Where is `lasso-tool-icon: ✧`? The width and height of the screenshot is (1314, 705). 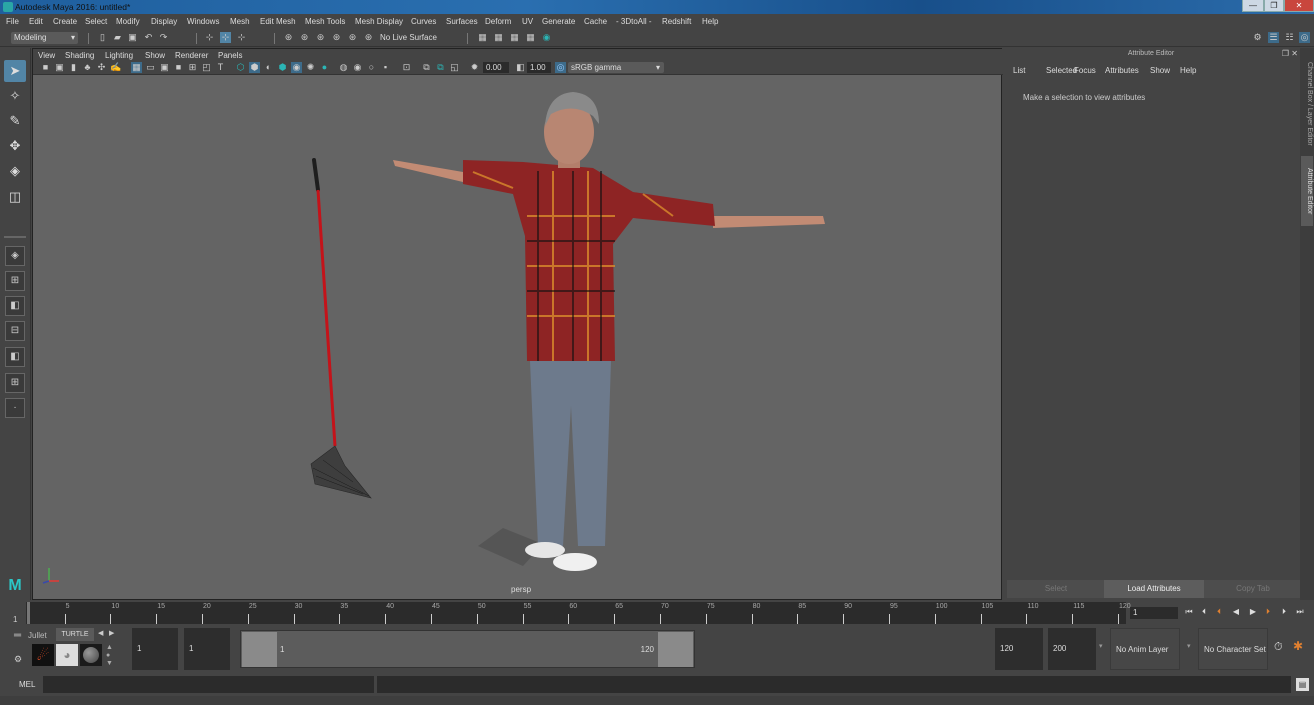 lasso-tool-icon: ✧ is located at coordinates (15, 96).